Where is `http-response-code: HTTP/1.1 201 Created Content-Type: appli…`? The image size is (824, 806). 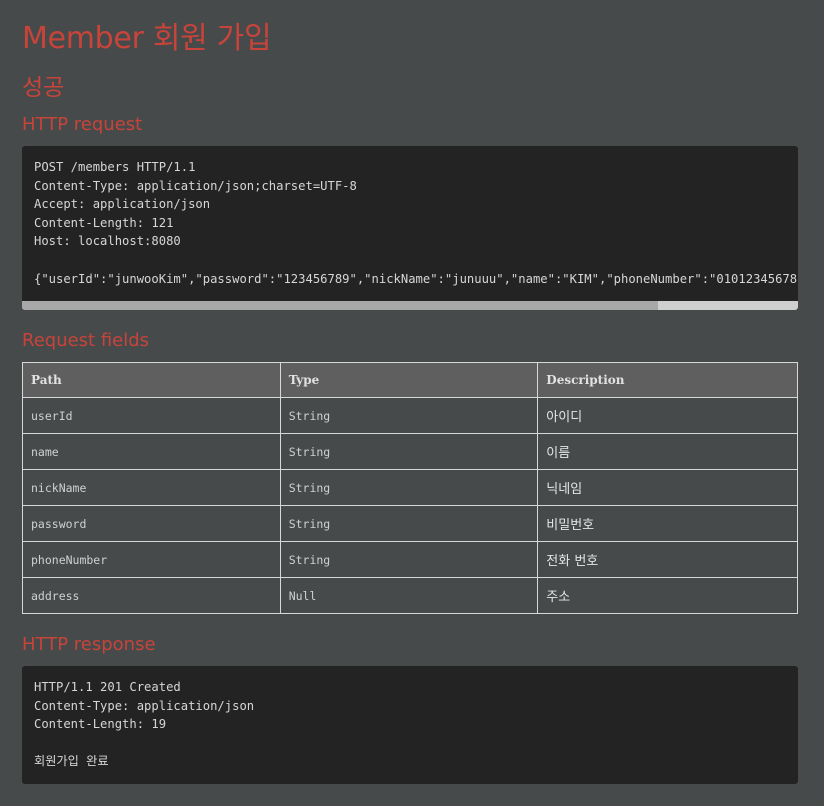
http-response-code: HTTP/1.1 201 Created Content-Type: appli… is located at coordinates (410, 724).